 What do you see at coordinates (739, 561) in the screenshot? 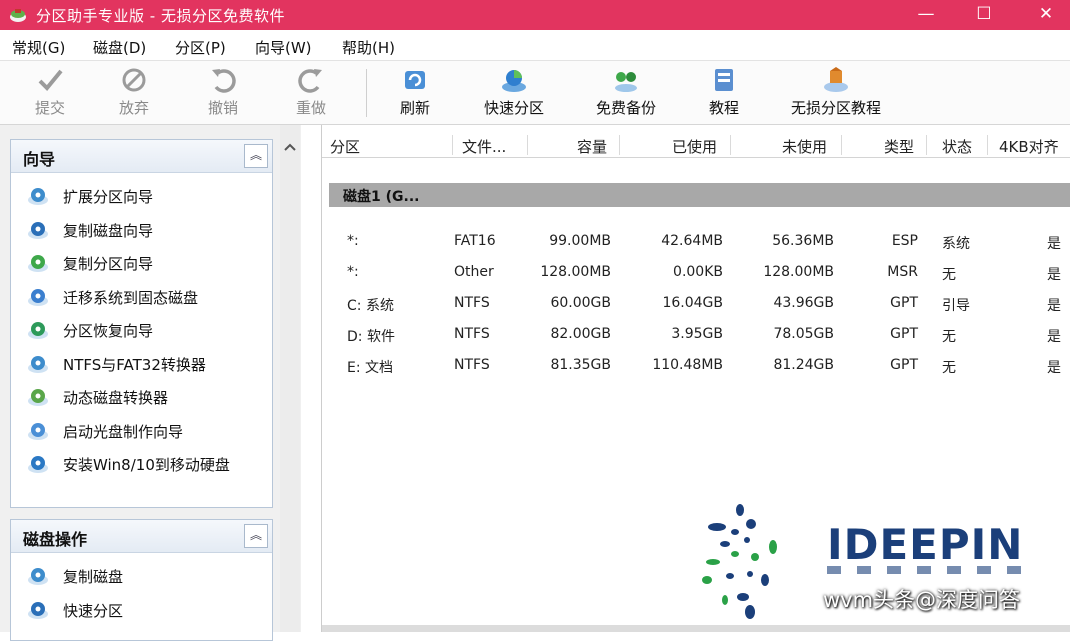
I see `swirl-logo-icon` at bounding box center [739, 561].